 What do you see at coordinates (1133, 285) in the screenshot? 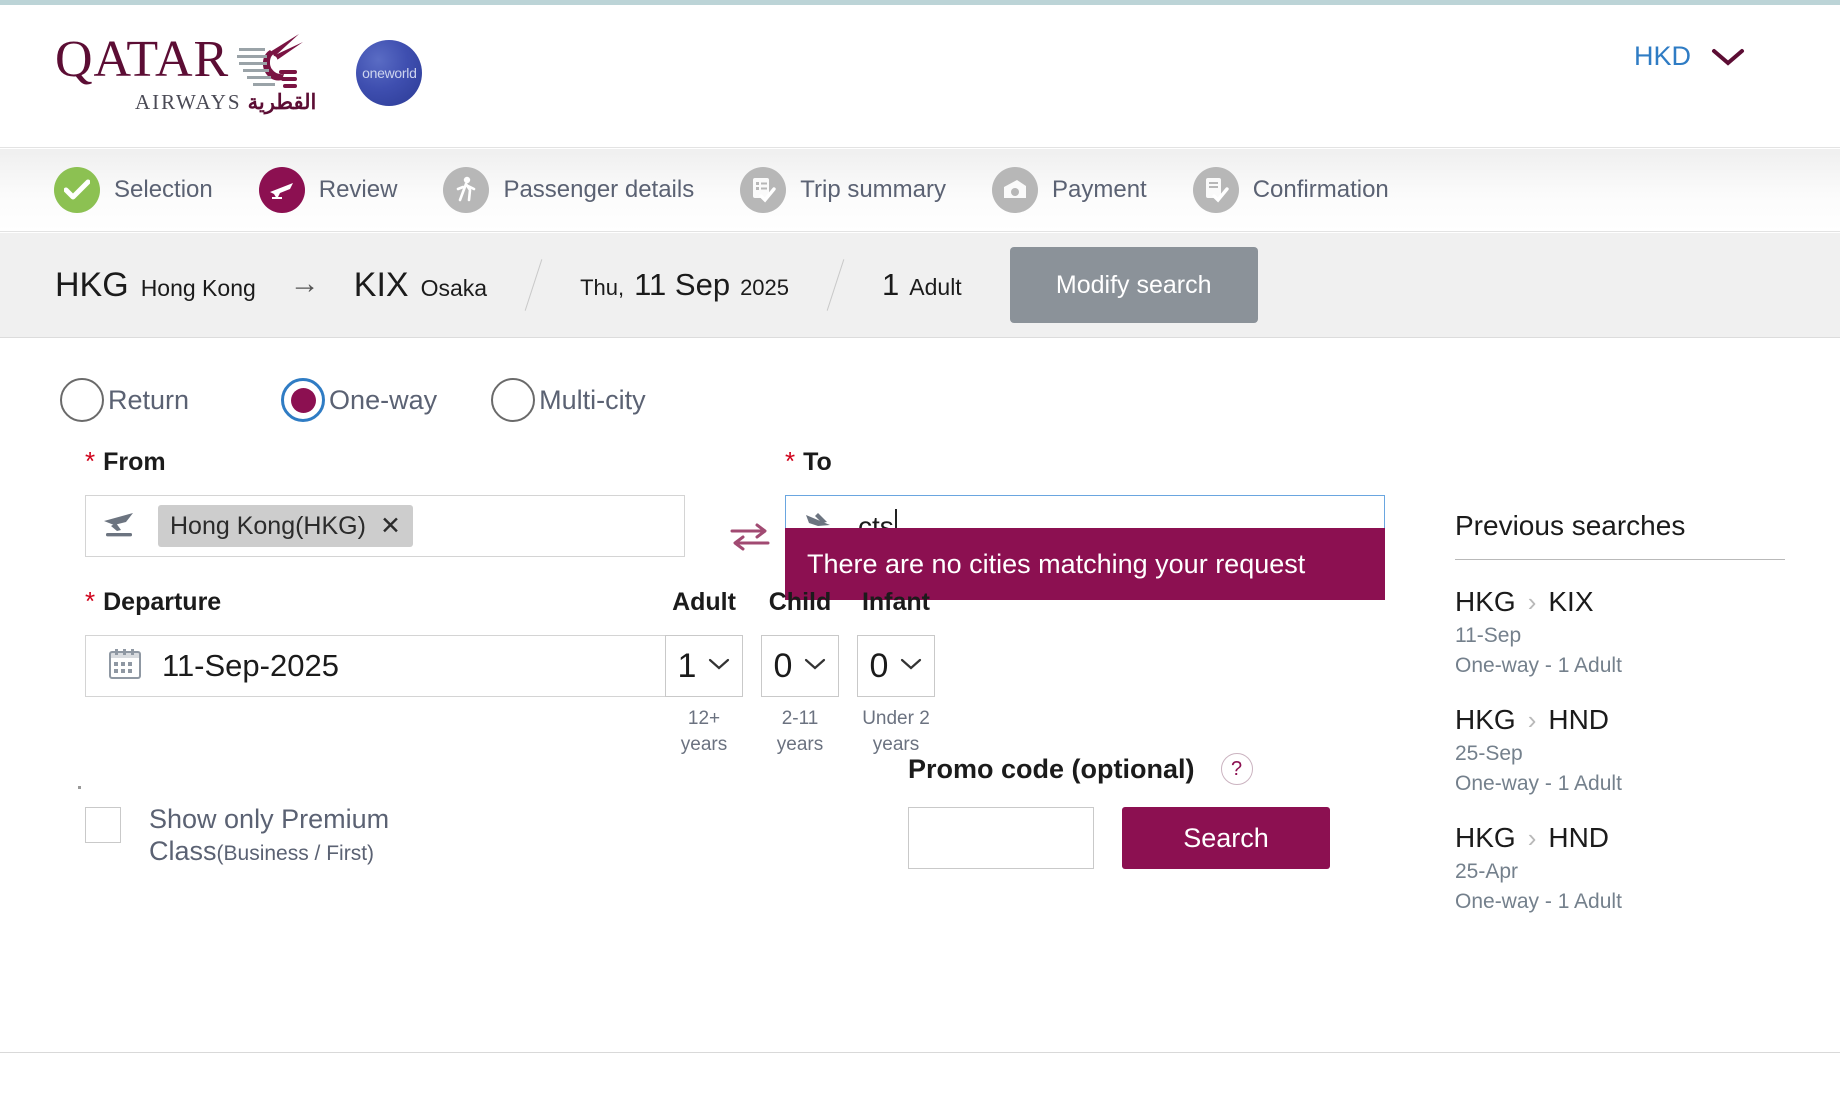
I see `modify-search-button: Modify search` at bounding box center [1133, 285].